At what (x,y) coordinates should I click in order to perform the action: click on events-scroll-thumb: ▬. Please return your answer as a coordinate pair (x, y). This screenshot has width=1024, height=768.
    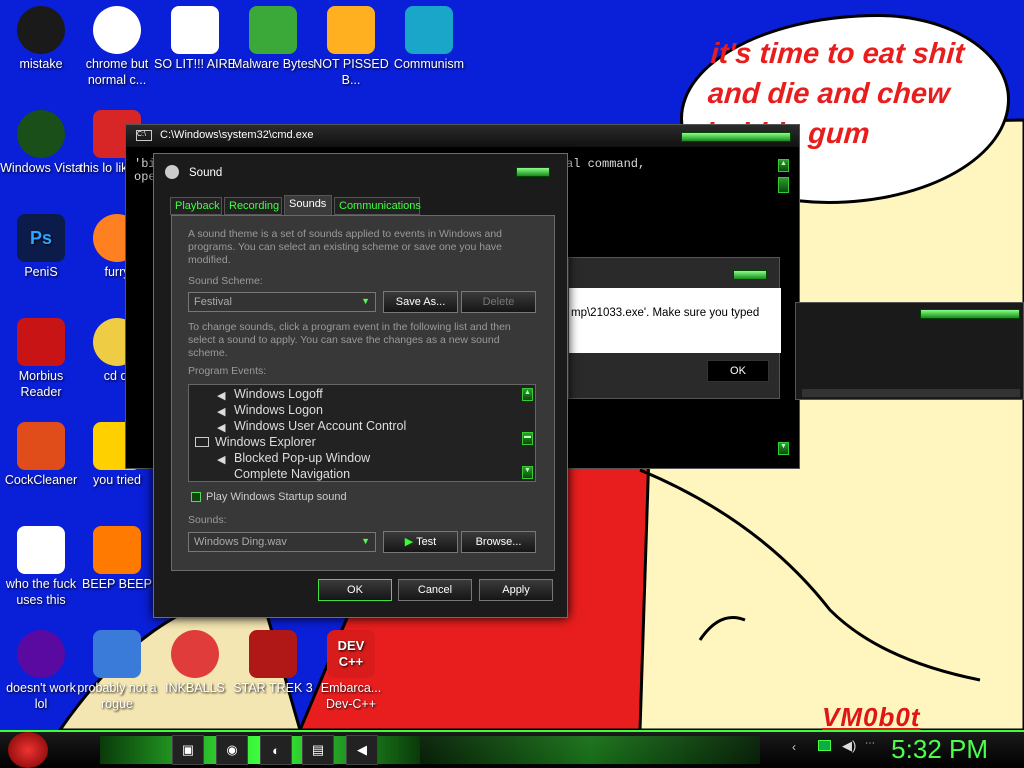
    Looking at the image, I should click on (527, 438).